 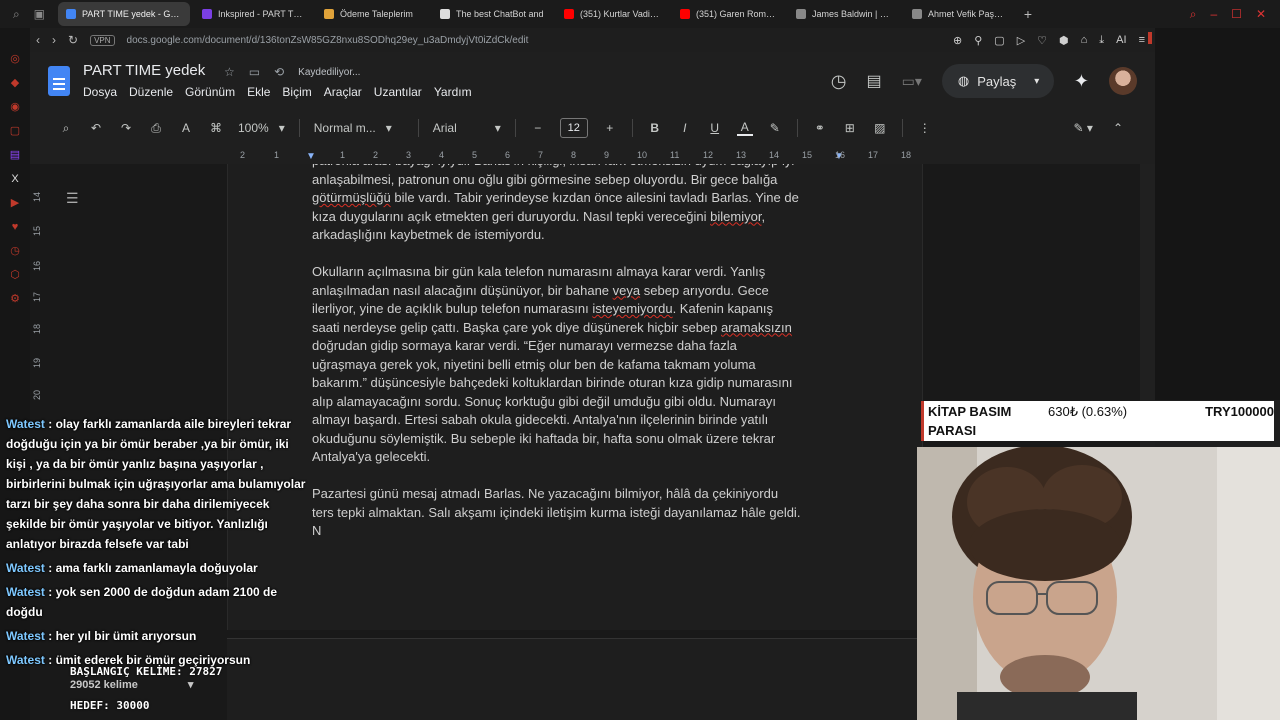 I want to click on zoom-select: 100% ▾, so click(x=261, y=128).